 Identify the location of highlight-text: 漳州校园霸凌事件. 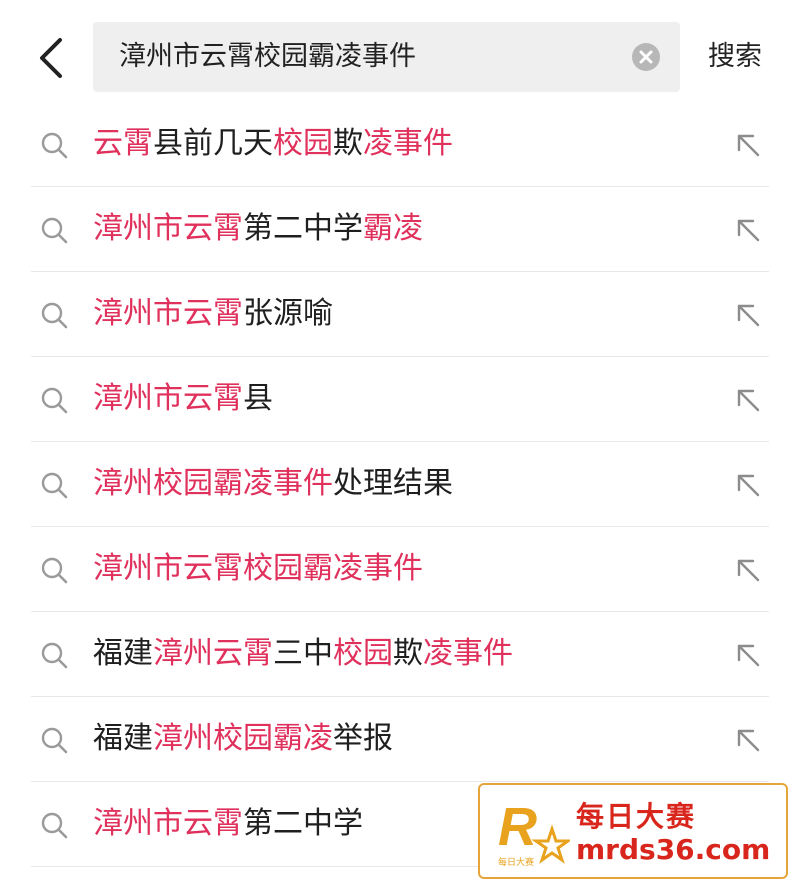
(213, 483).